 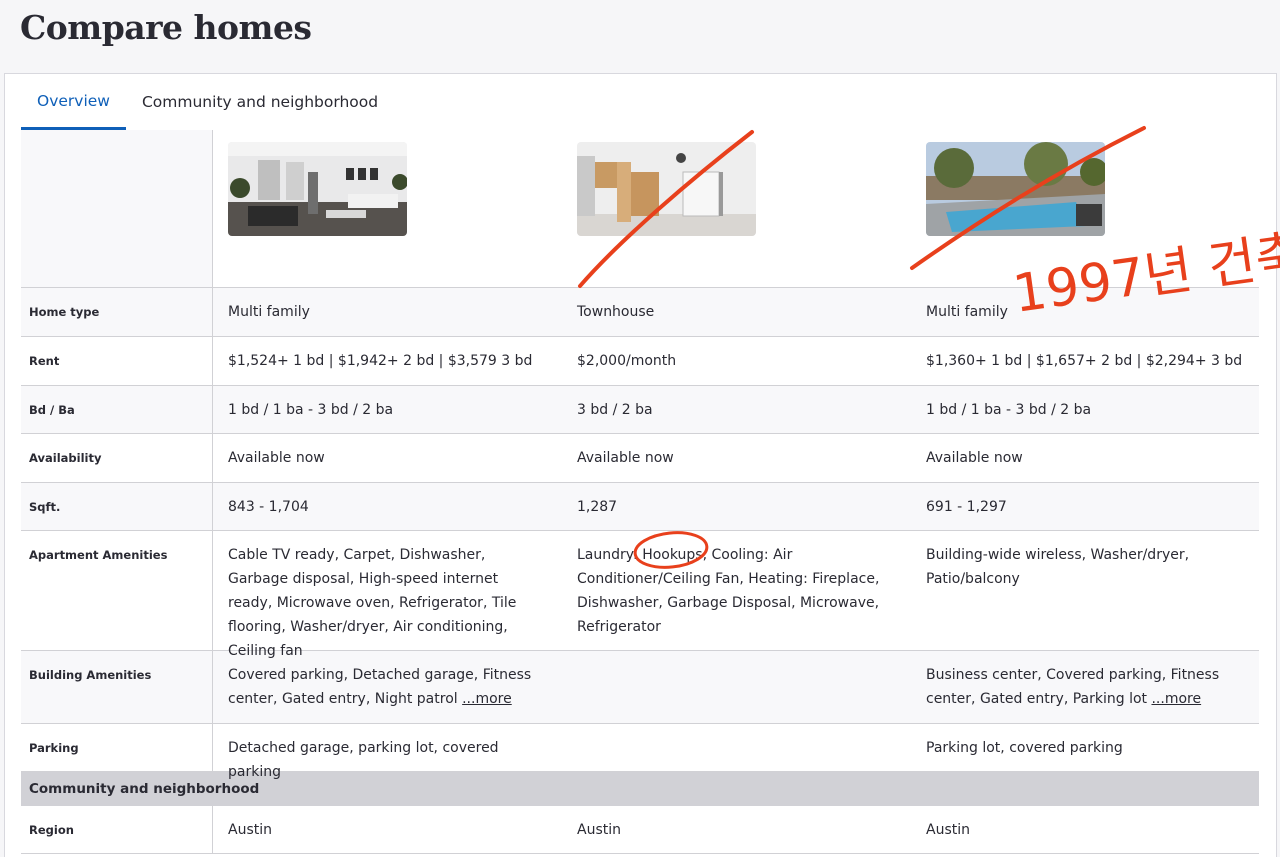 What do you see at coordinates (640, 789) in the screenshot?
I see `section-header-community: Community and neighborhood` at bounding box center [640, 789].